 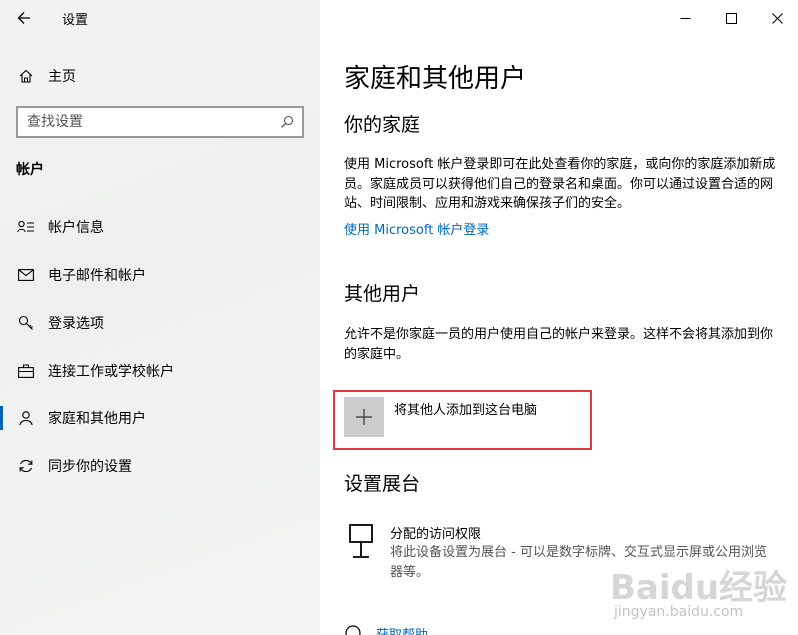 I want to click on help-link: 获取帮助, so click(x=402, y=629).